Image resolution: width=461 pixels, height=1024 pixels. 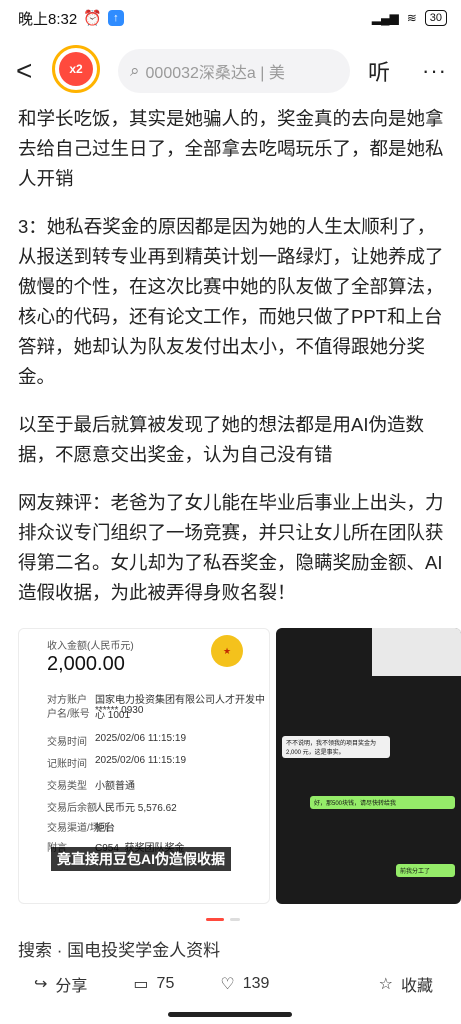 What do you see at coordinates (119, 710) in the screenshot?
I see `receipt-row-value: ****** 0930` at bounding box center [119, 710].